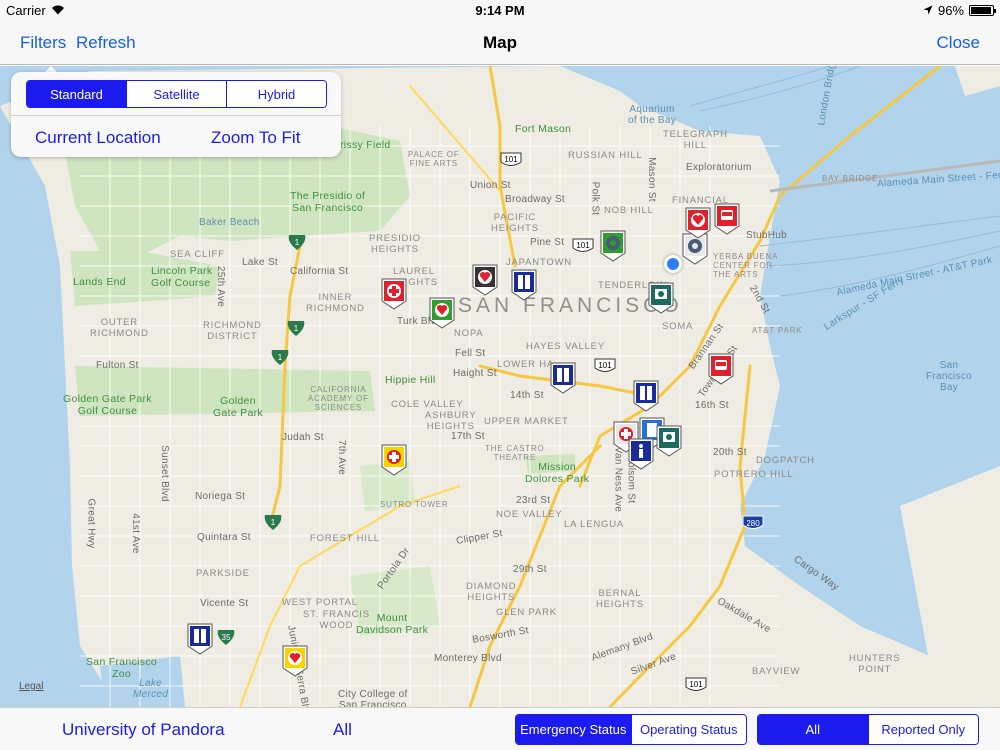  What do you see at coordinates (813, 729) in the screenshot?
I see `report-all-option: All` at bounding box center [813, 729].